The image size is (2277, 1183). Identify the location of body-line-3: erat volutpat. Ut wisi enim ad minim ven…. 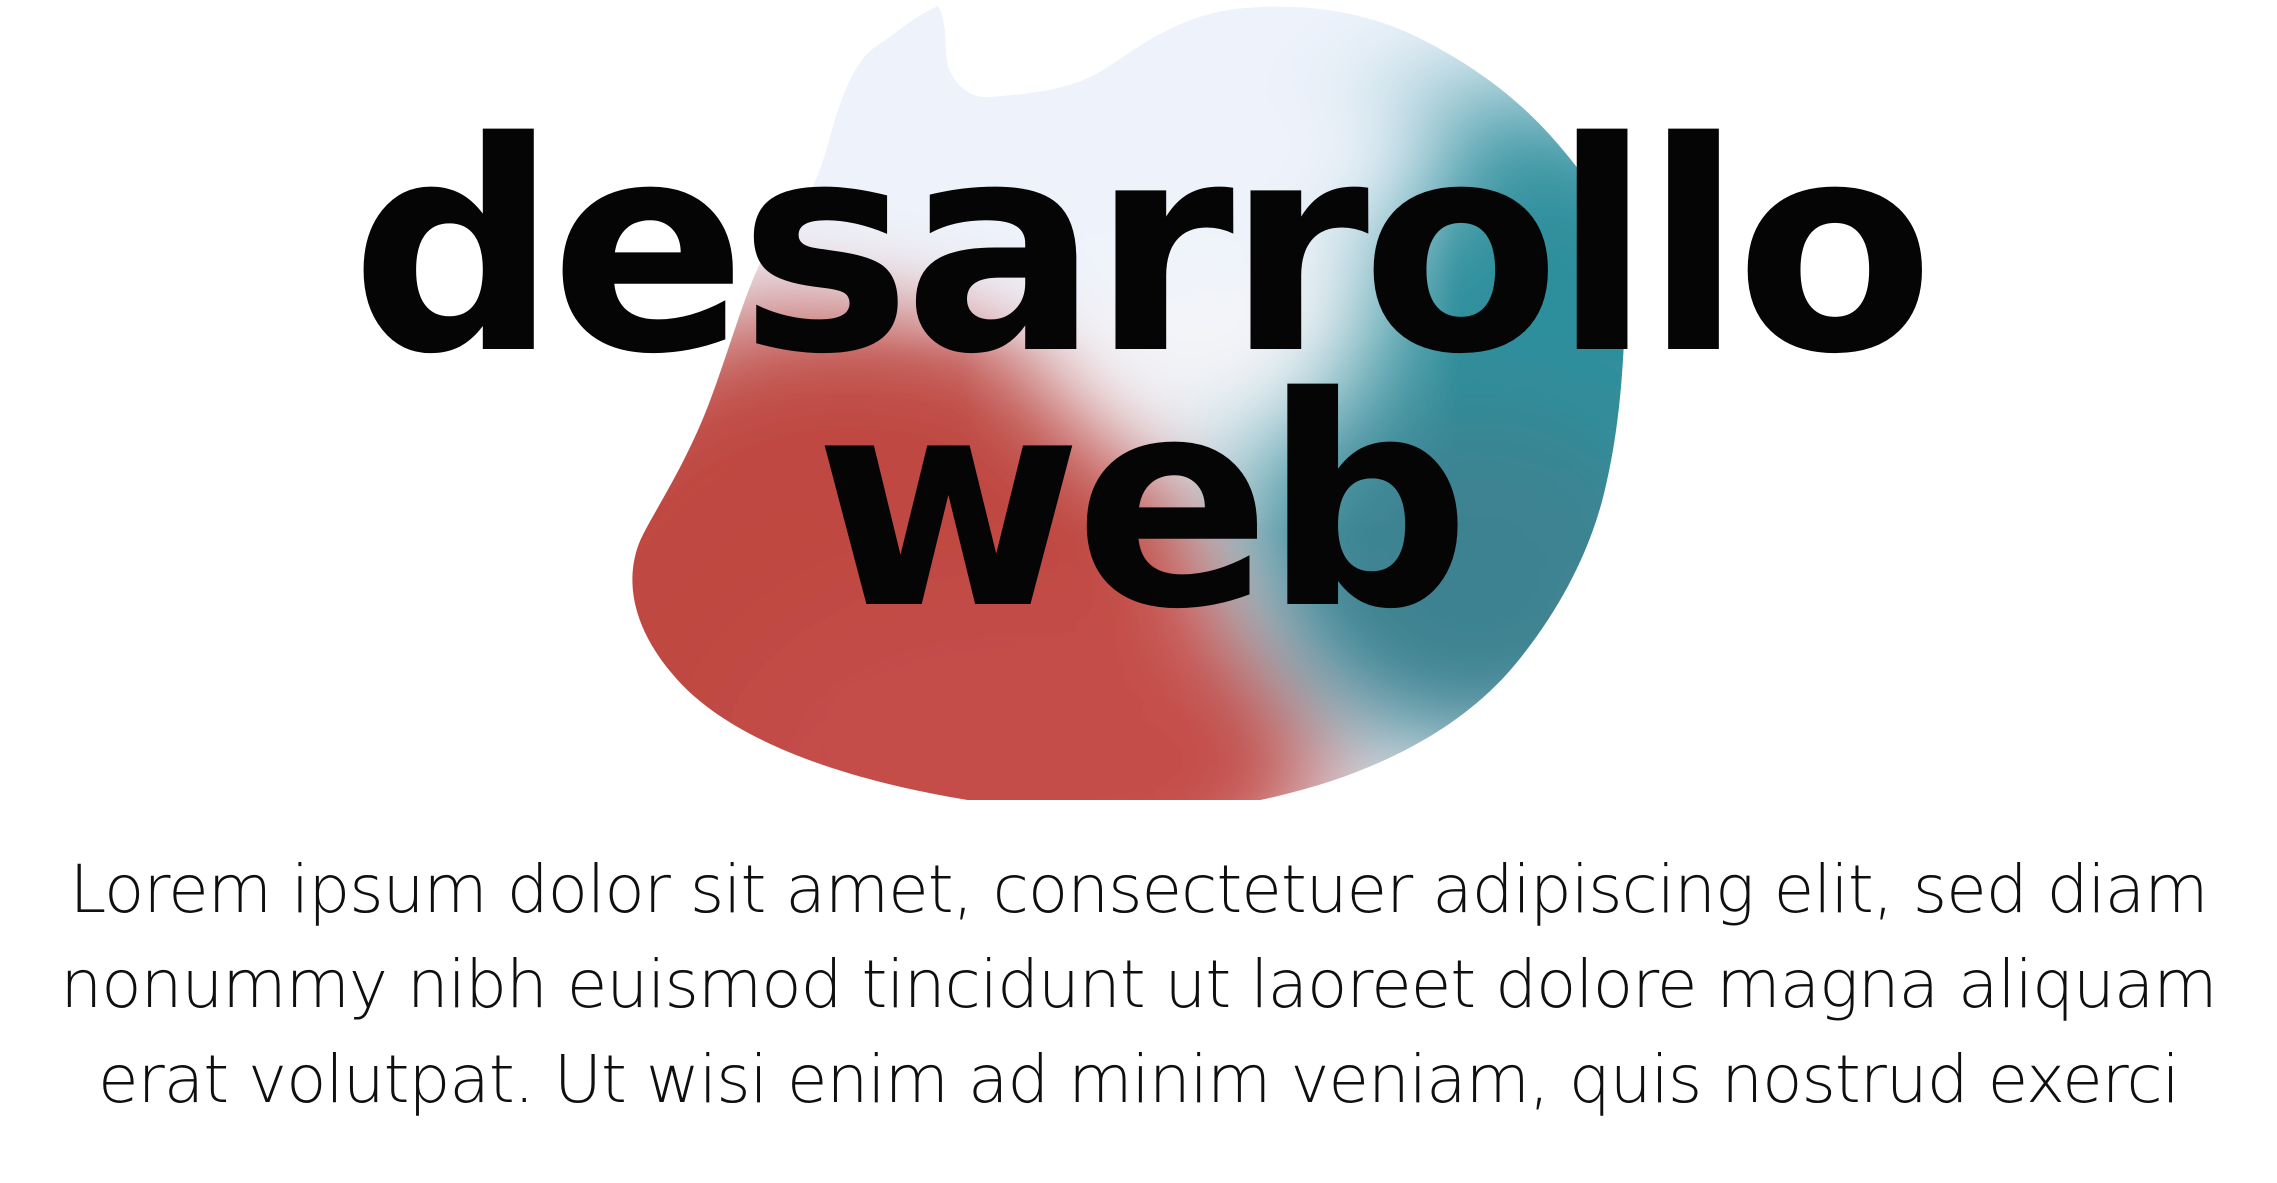
(1139, 1079).